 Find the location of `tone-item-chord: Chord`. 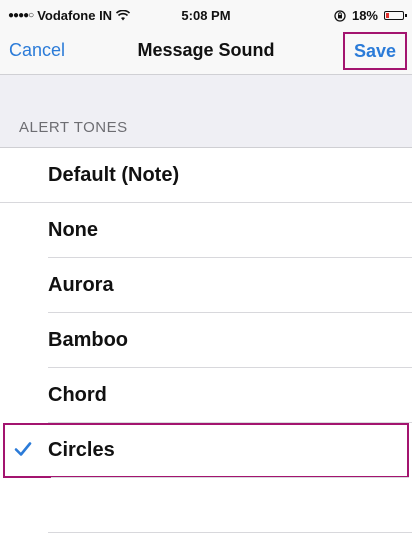

tone-item-chord: Chord is located at coordinates (206, 395).